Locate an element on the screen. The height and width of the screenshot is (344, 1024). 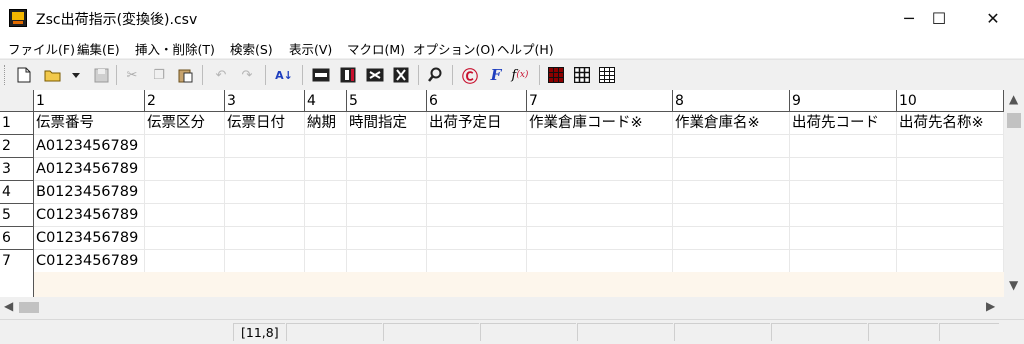
maximize-button: ☐ is located at coordinates (939, 18).